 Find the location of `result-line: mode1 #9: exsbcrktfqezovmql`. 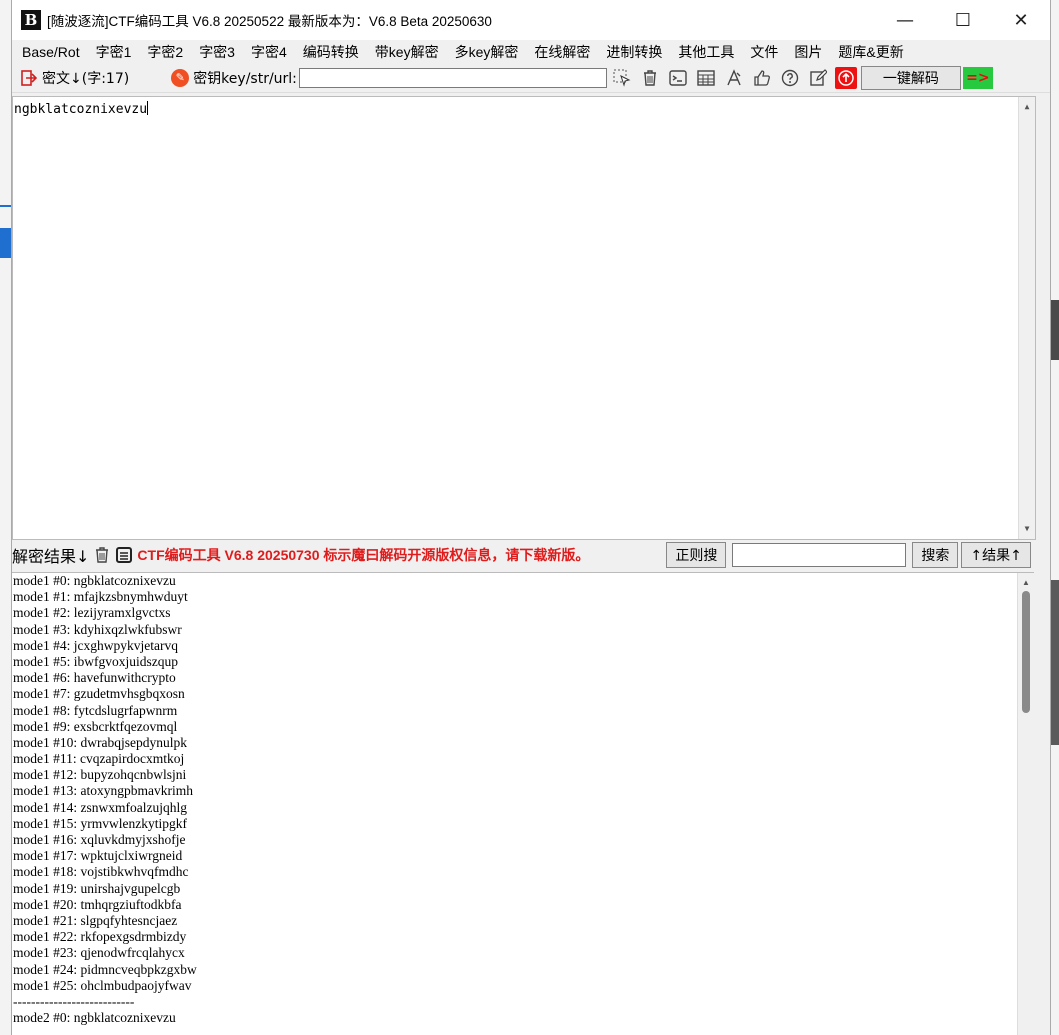

result-line: mode1 #9: exsbcrktfqezovmql is located at coordinates (95, 726).